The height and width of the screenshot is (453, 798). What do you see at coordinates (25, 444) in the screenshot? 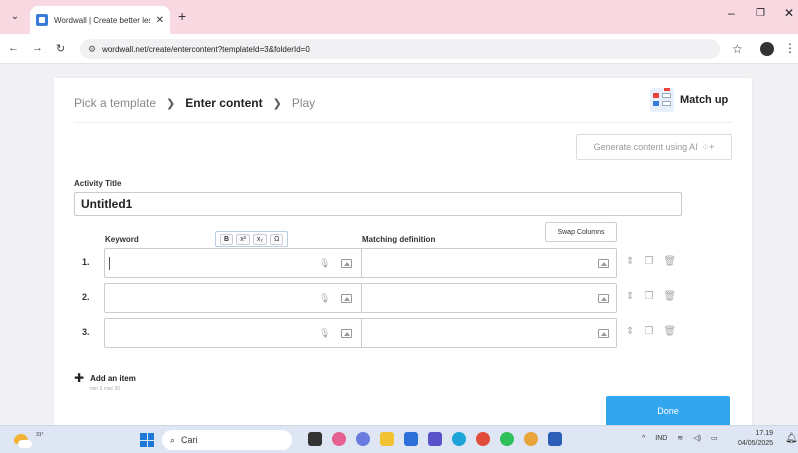
I see `weather-cloud-icon` at bounding box center [25, 444].